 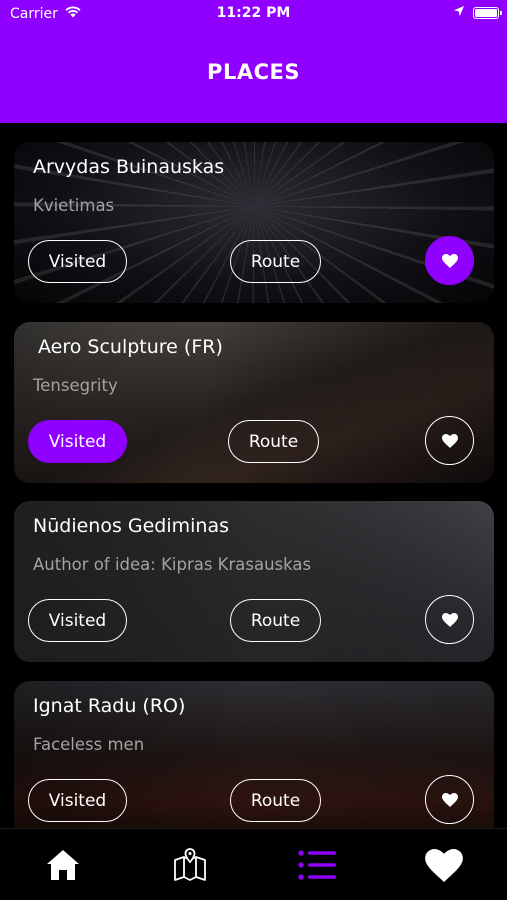 I want to click on place-subtitle: Author of idea: Kipras Krasauskas, so click(x=172, y=564).